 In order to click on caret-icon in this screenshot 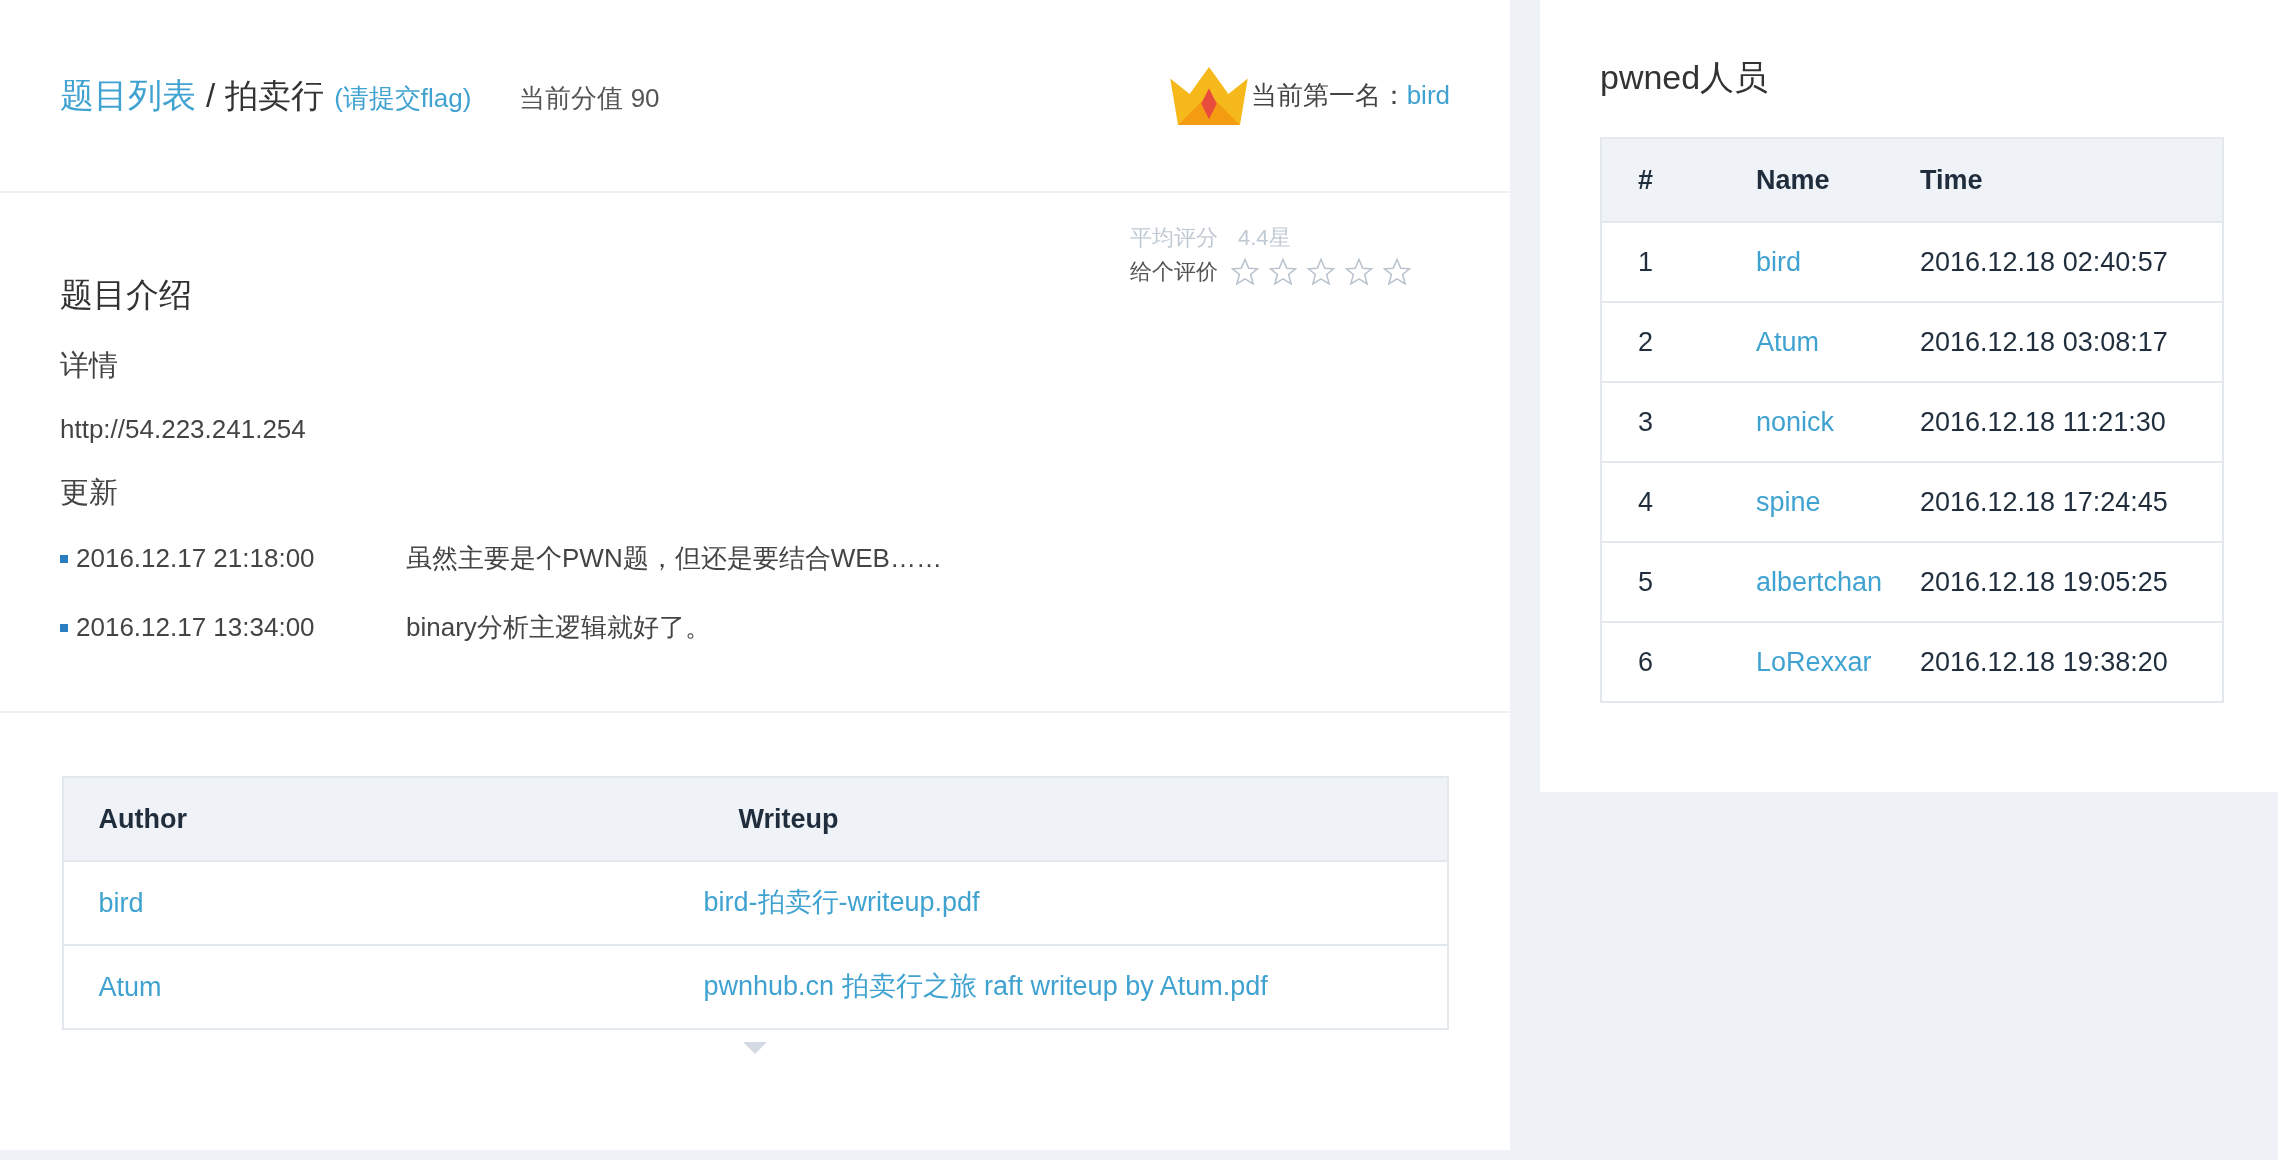, I will do `click(755, 1048)`.